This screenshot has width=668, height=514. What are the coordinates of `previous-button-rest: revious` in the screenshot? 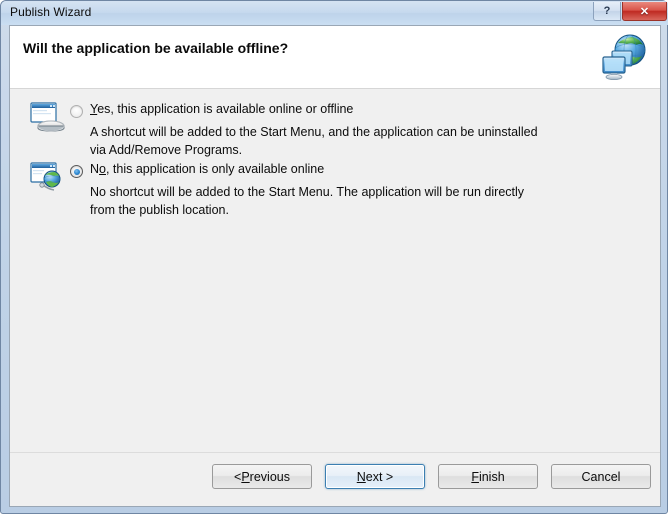 It's located at (269, 476).